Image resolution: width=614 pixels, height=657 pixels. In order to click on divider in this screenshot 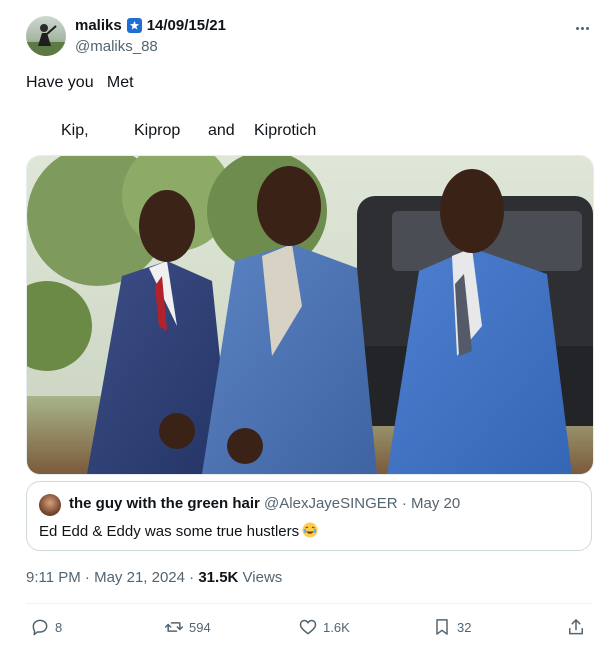, I will do `click(309, 603)`.